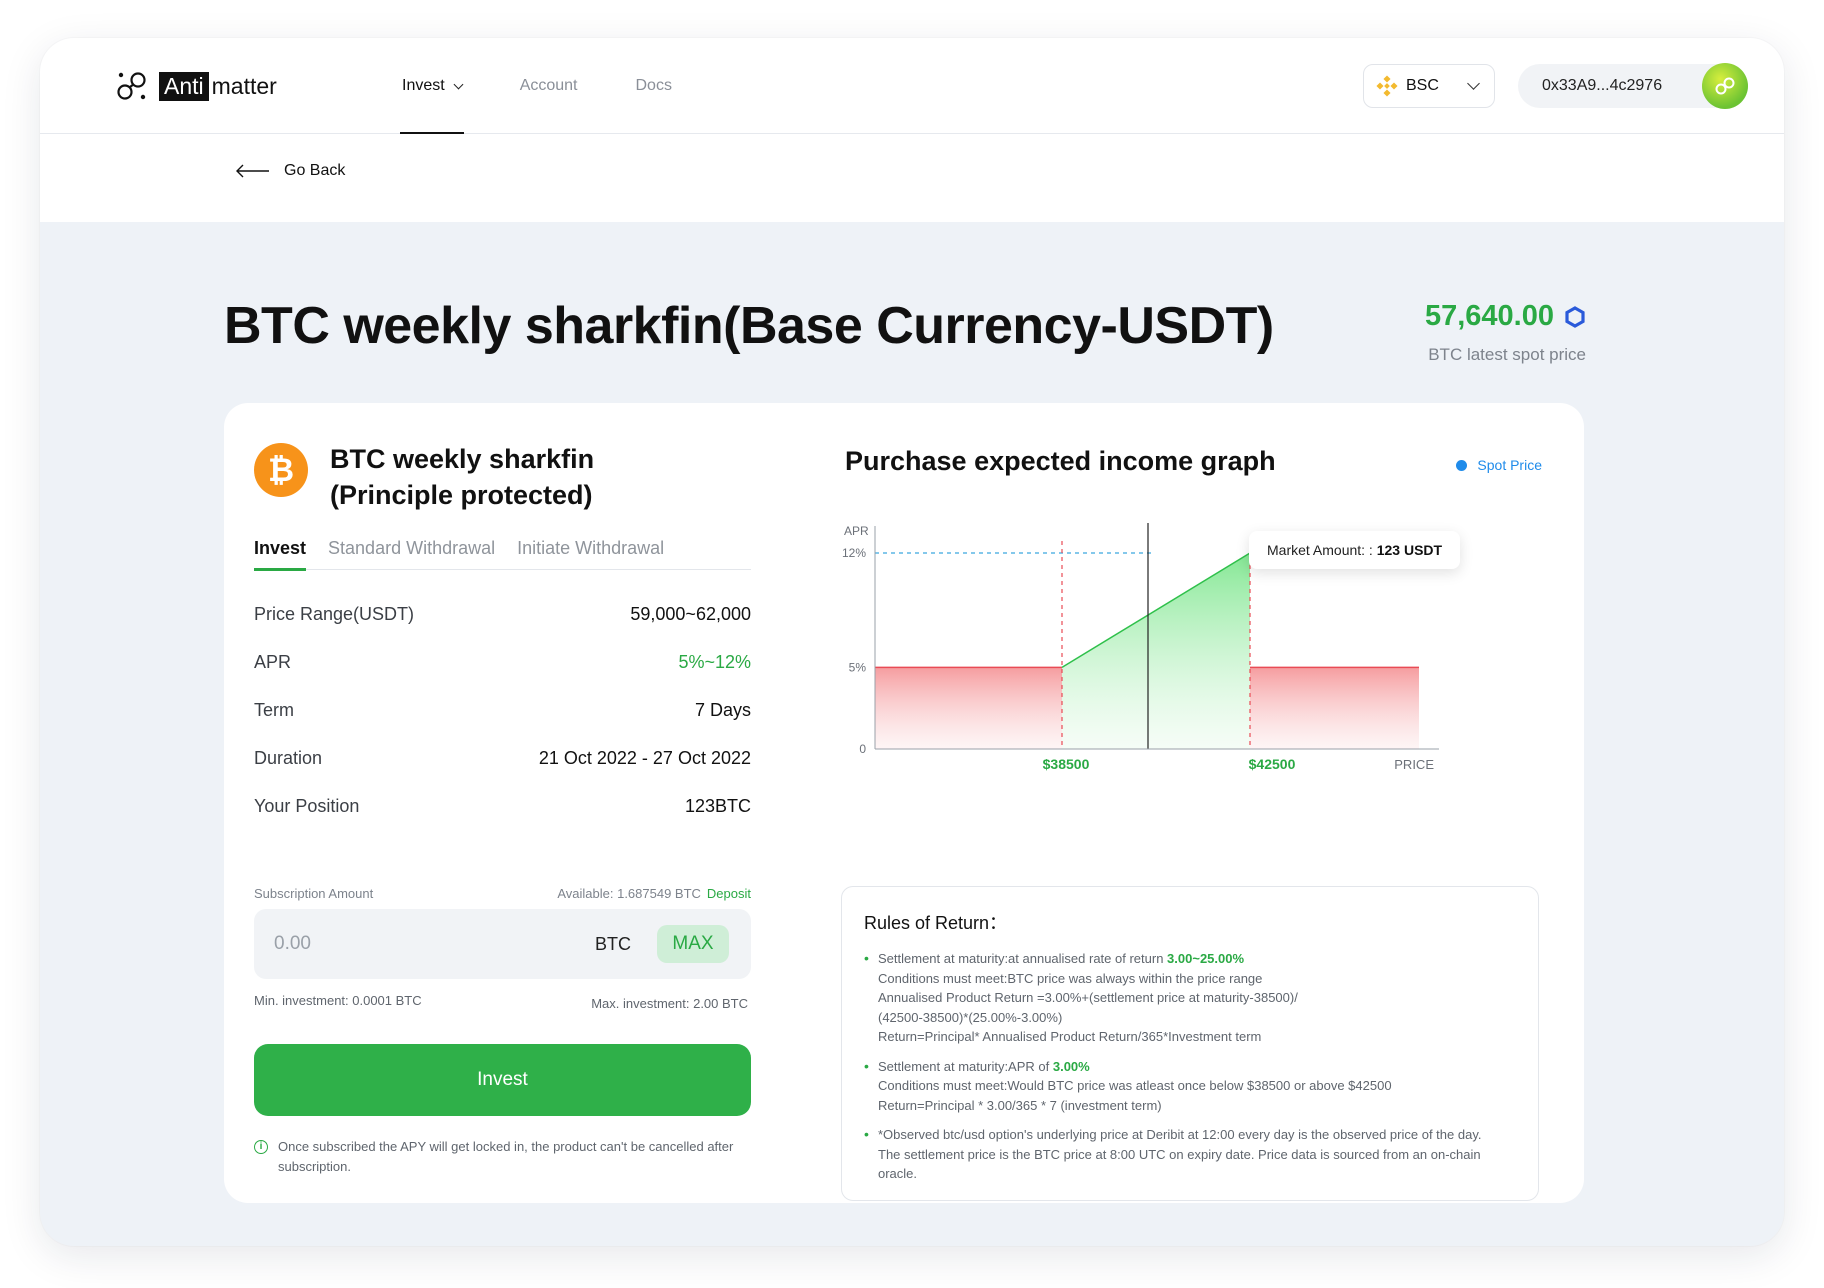 This screenshot has width=1824, height=1288. I want to click on nav-docs: Docs, so click(654, 86).